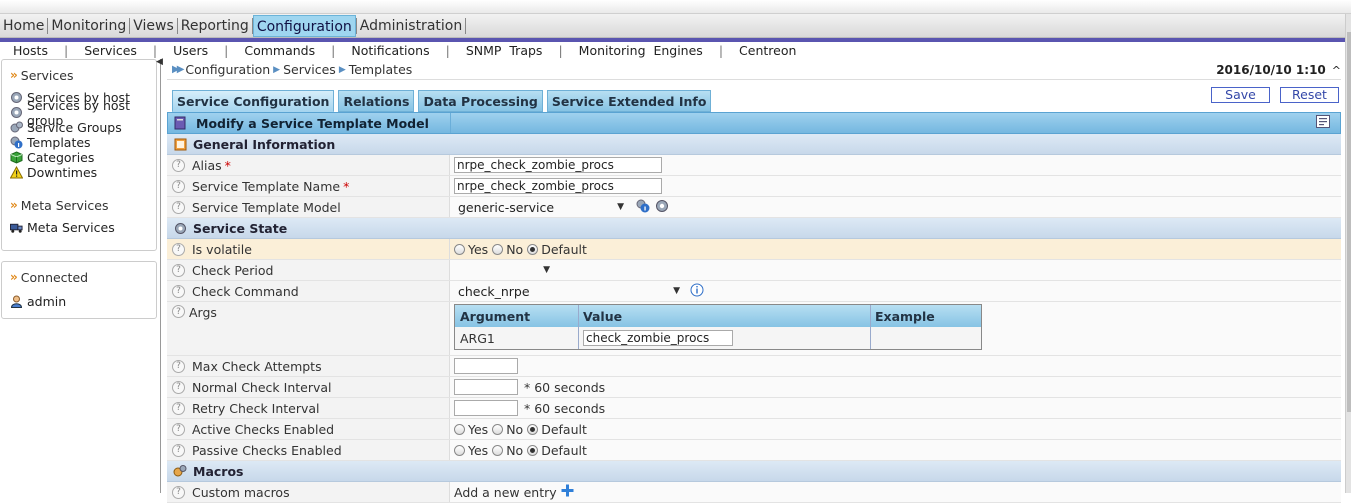 This screenshot has width=1351, height=503. I want to click on sidebar-services-title: Services, so click(47, 75).